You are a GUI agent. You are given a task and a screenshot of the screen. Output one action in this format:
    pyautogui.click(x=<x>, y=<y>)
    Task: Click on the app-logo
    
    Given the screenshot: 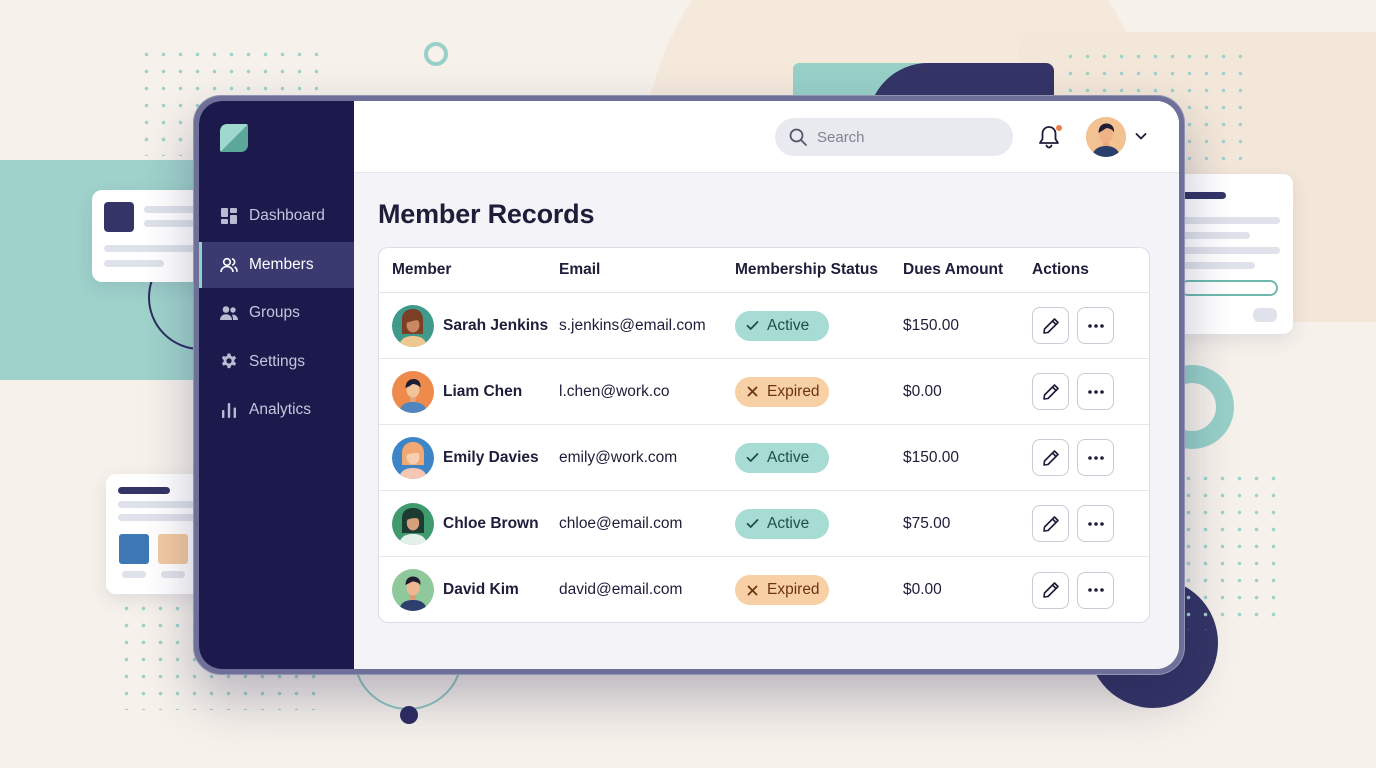 What is the action you would take?
    pyautogui.click(x=234, y=138)
    